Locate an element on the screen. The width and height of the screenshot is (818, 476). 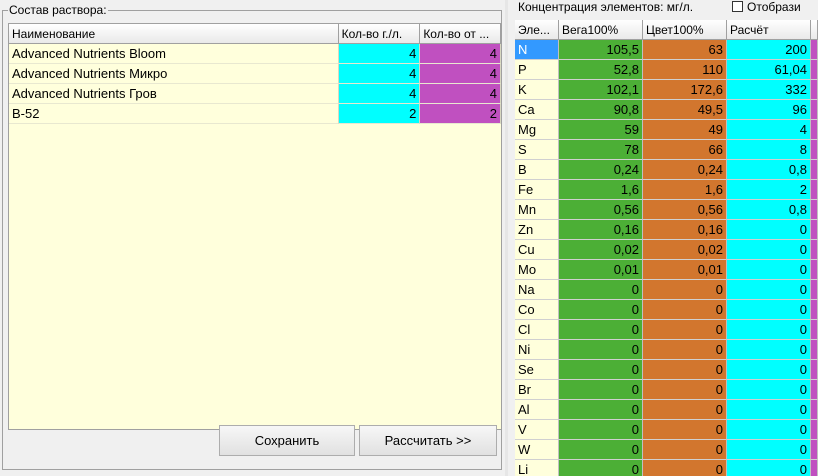
flower-value: 0,16 is located at coordinates (685, 230).